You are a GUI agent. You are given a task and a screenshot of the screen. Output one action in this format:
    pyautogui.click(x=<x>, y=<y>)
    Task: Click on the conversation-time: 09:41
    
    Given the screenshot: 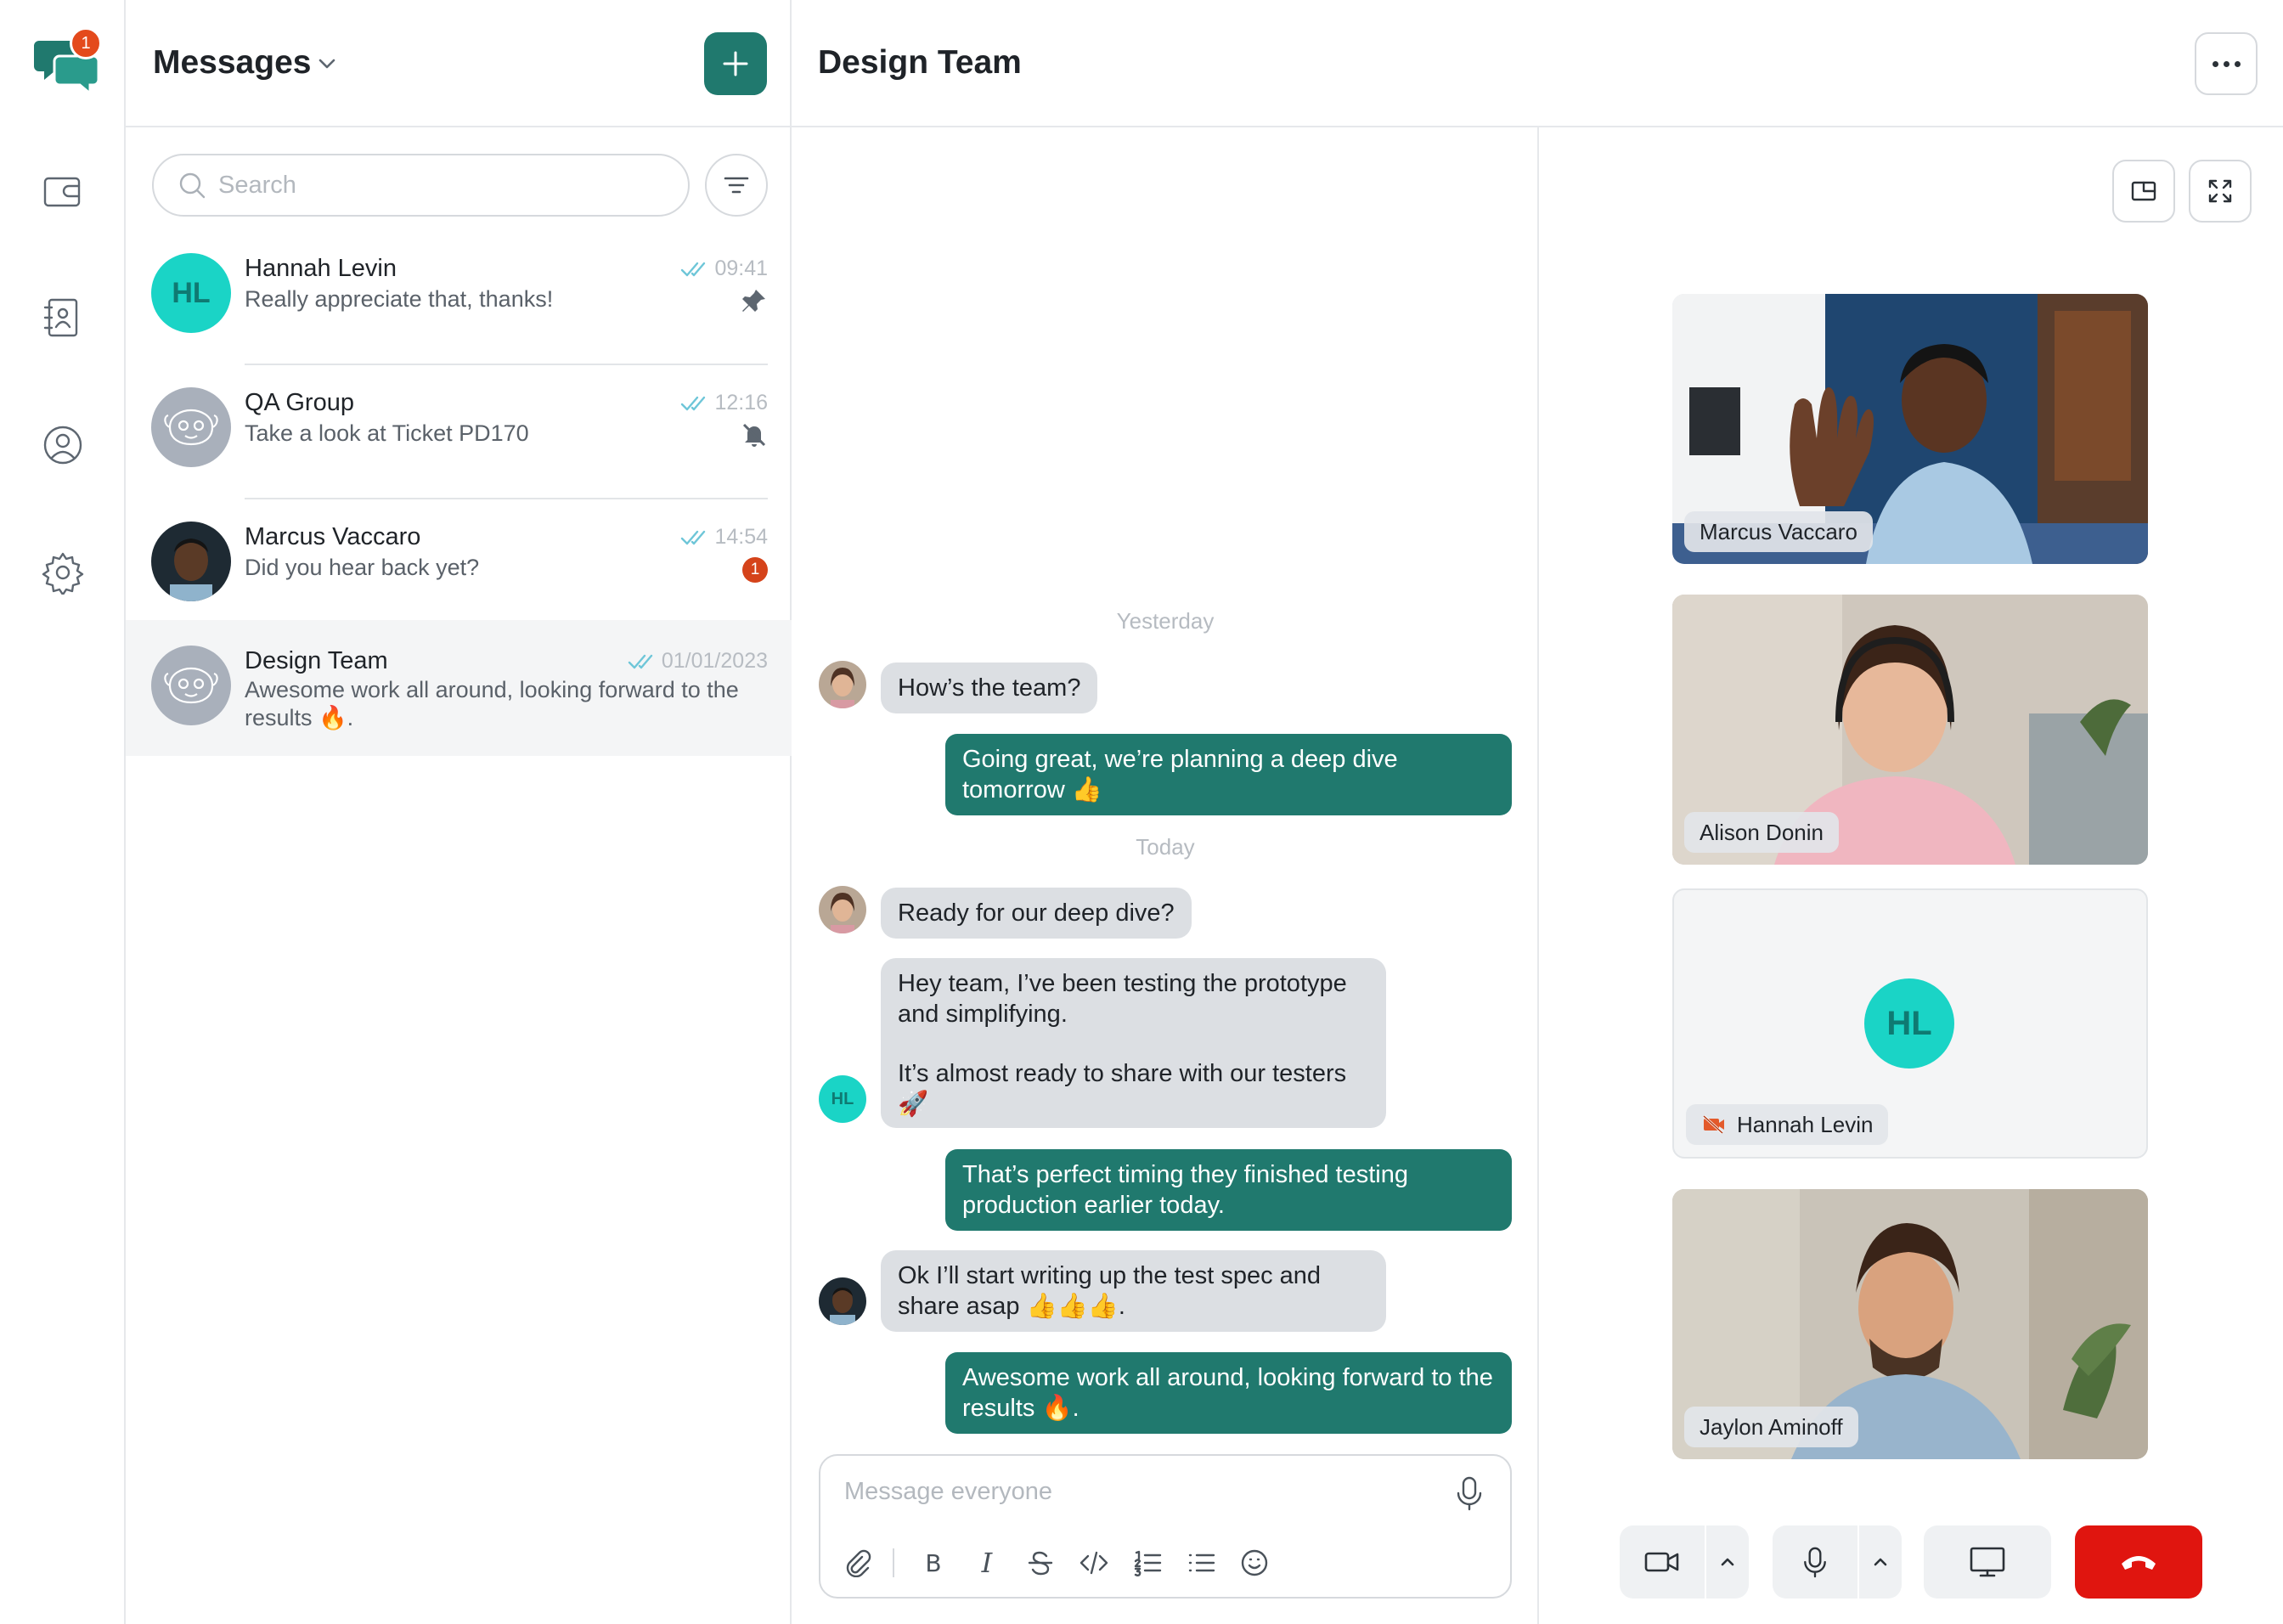 What is the action you would take?
    pyautogui.click(x=724, y=269)
    